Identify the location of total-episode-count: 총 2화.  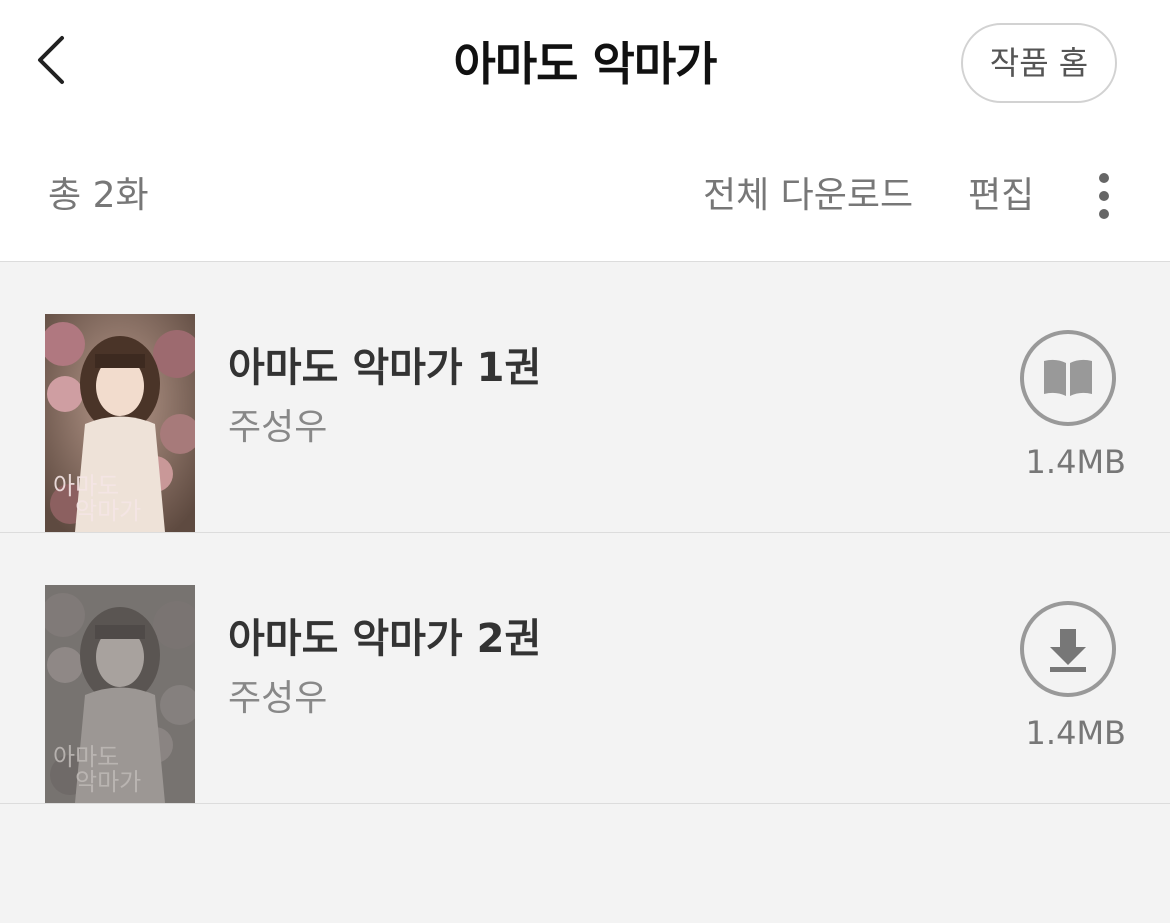
(98, 195).